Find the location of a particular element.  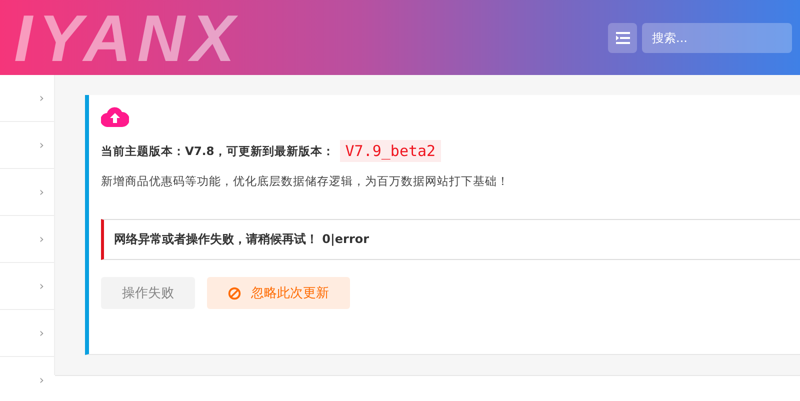

update-description: 新增商品优惠码等功能，优化底层数据储存逻辑，为百万数据网站打下基础！ is located at coordinates (305, 181).